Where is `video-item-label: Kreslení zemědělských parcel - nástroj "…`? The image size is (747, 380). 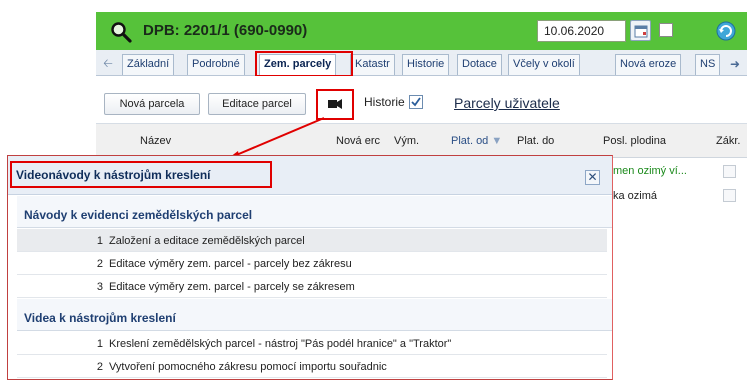 video-item-label: Kreslení zemědělských parcel - nástroj "… is located at coordinates (280, 344).